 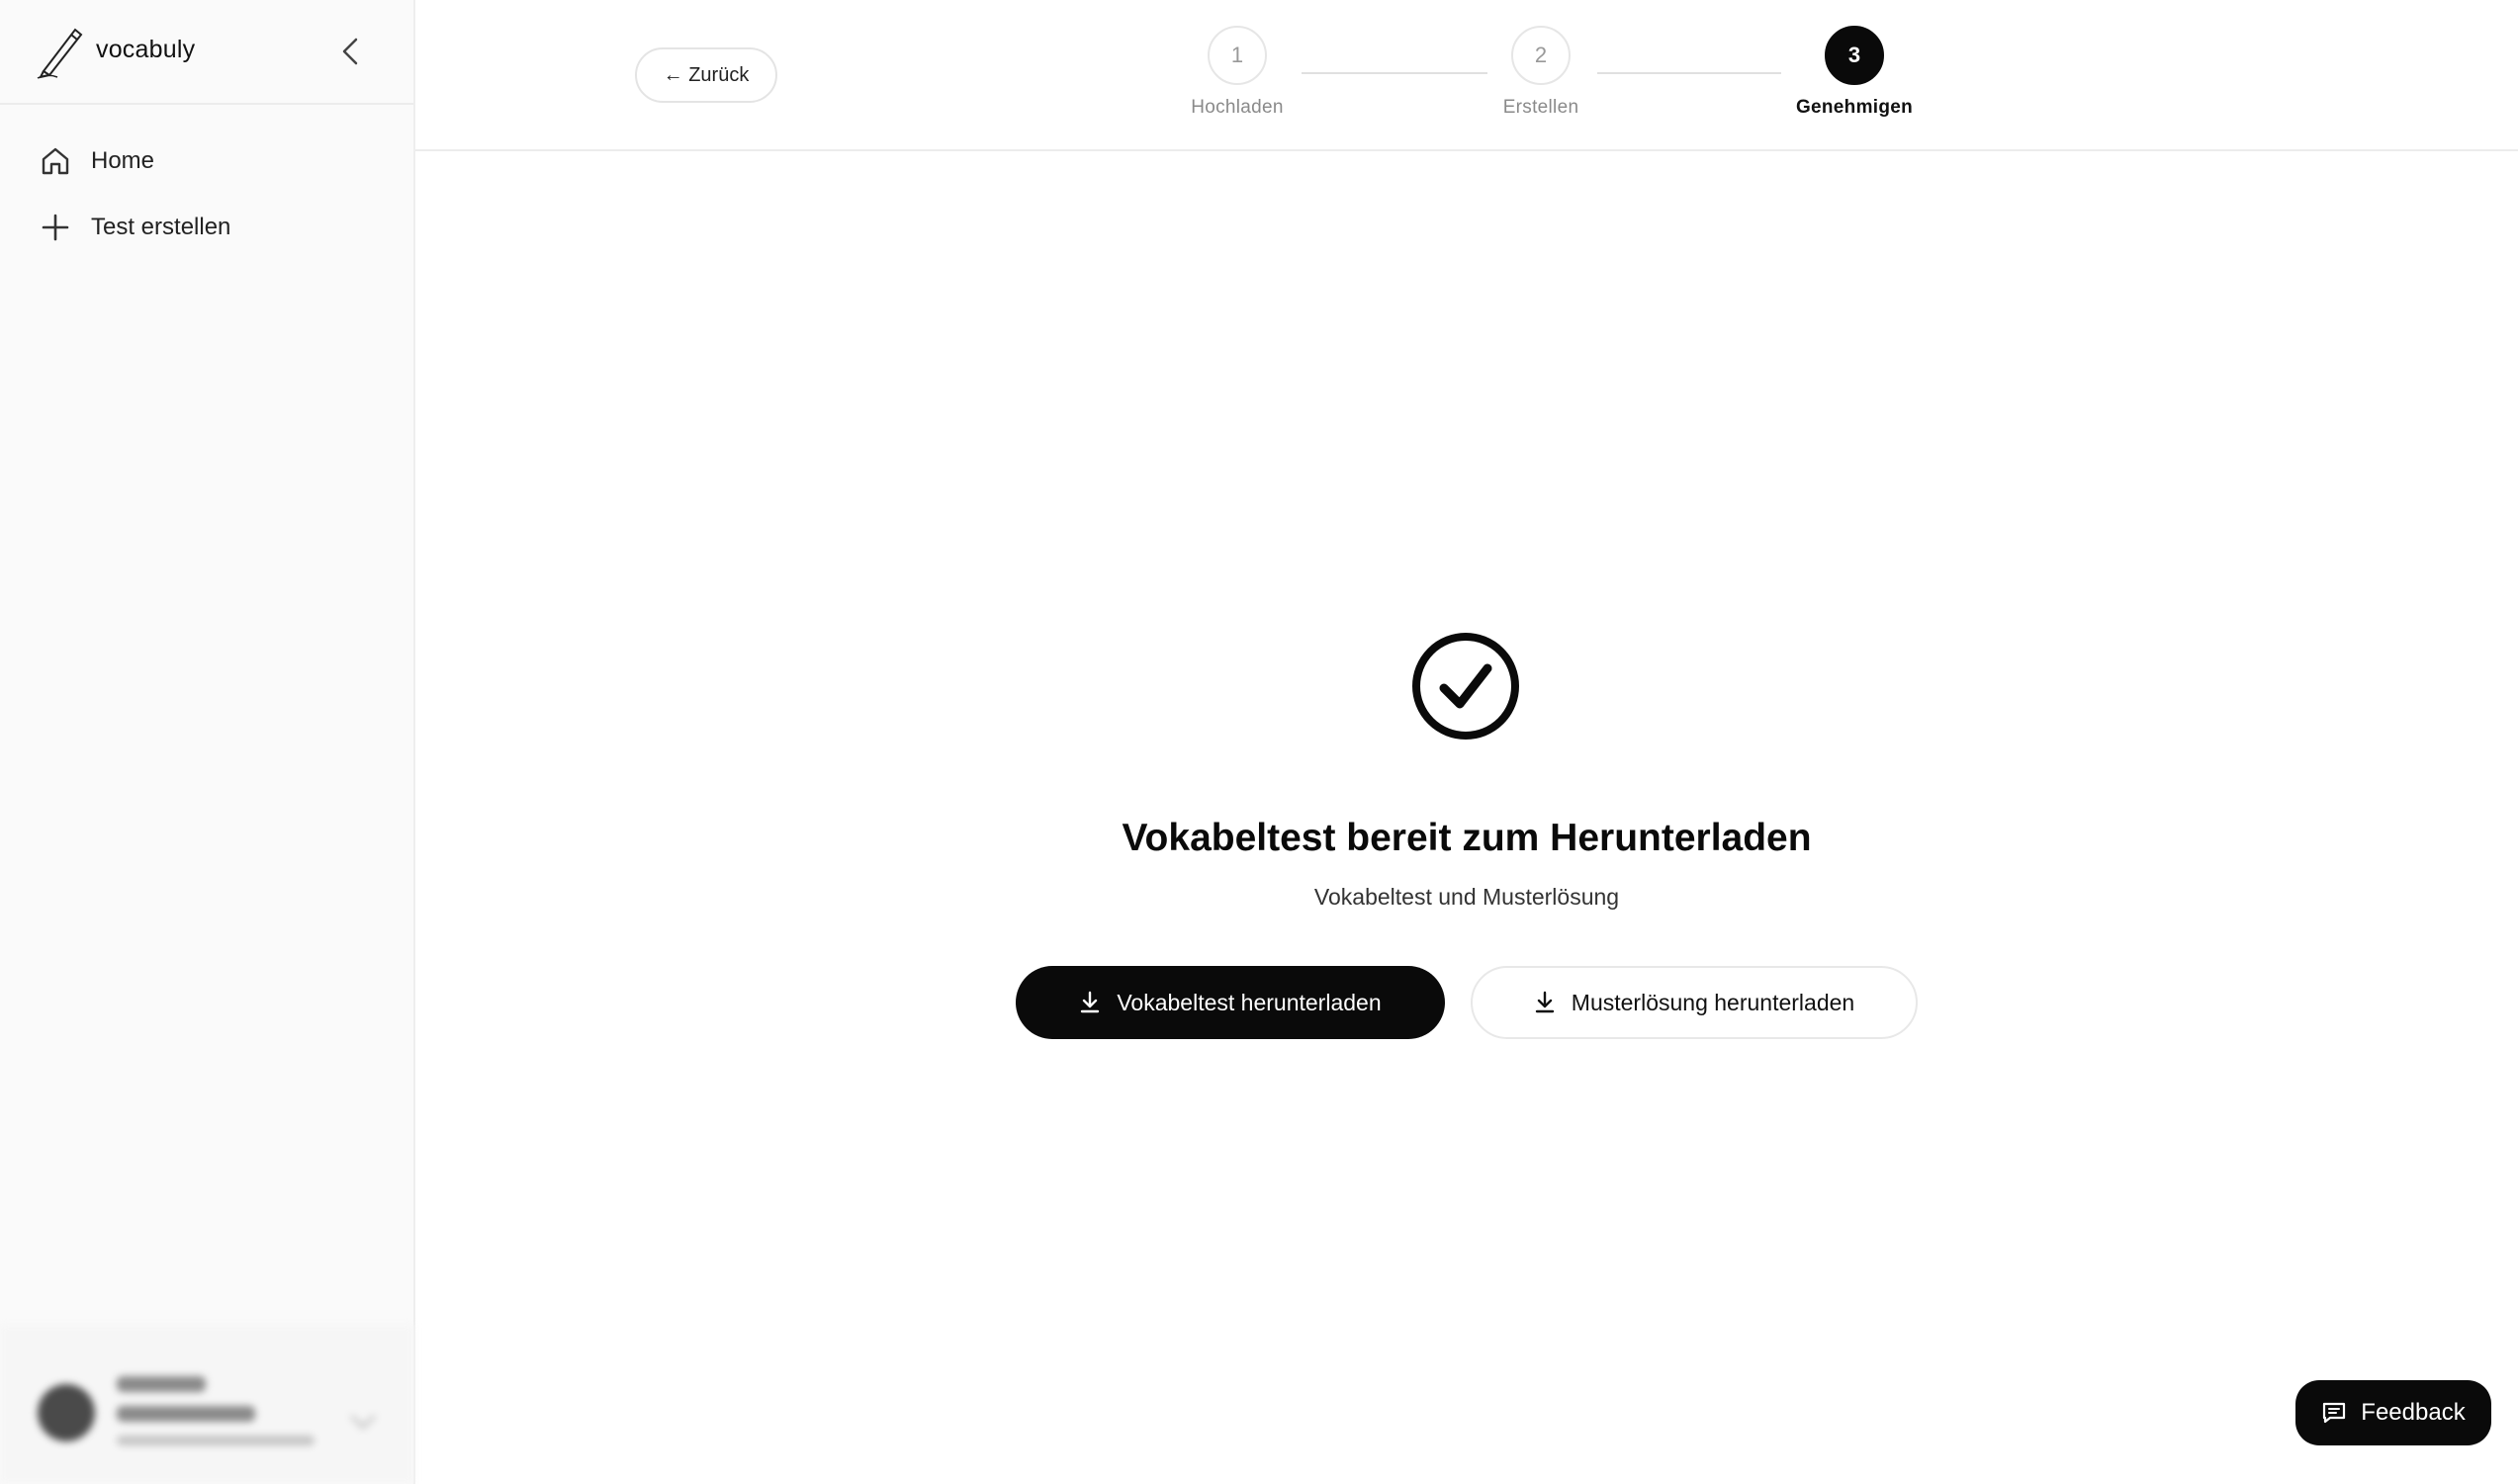 What do you see at coordinates (60, 53) in the screenshot?
I see `pen-logo-icon` at bounding box center [60, 53].